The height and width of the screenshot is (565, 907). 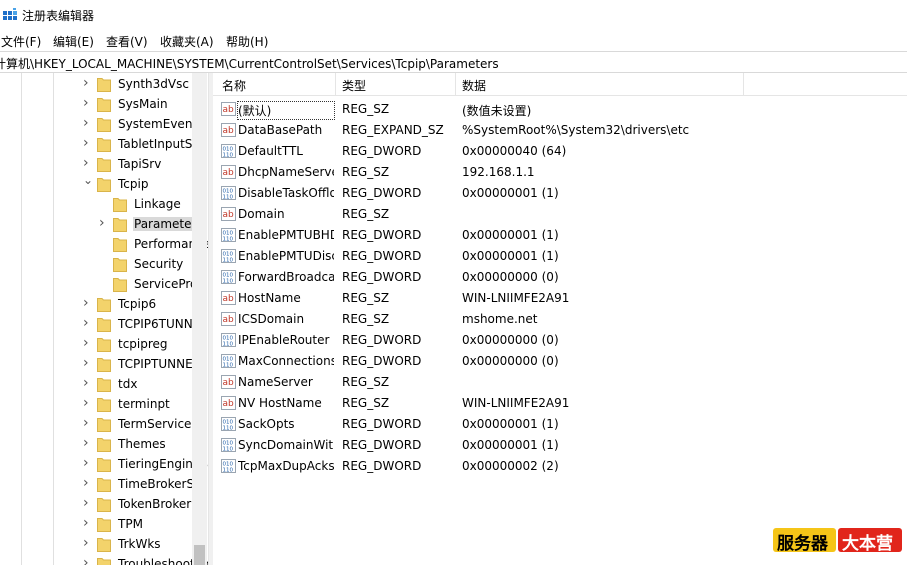 I want to click on tree-item: › tcpipreg, so click(x=145, y=345).